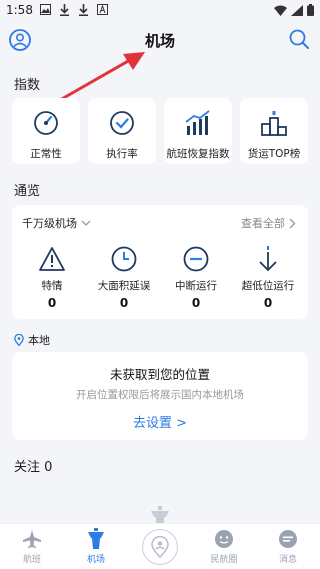 The height and width of the screenshot is (569, 320). What do you see at coordinates (160, 515) in the screenshot?
I see `tower-watermark-icon` at bounding box center [160, 515].